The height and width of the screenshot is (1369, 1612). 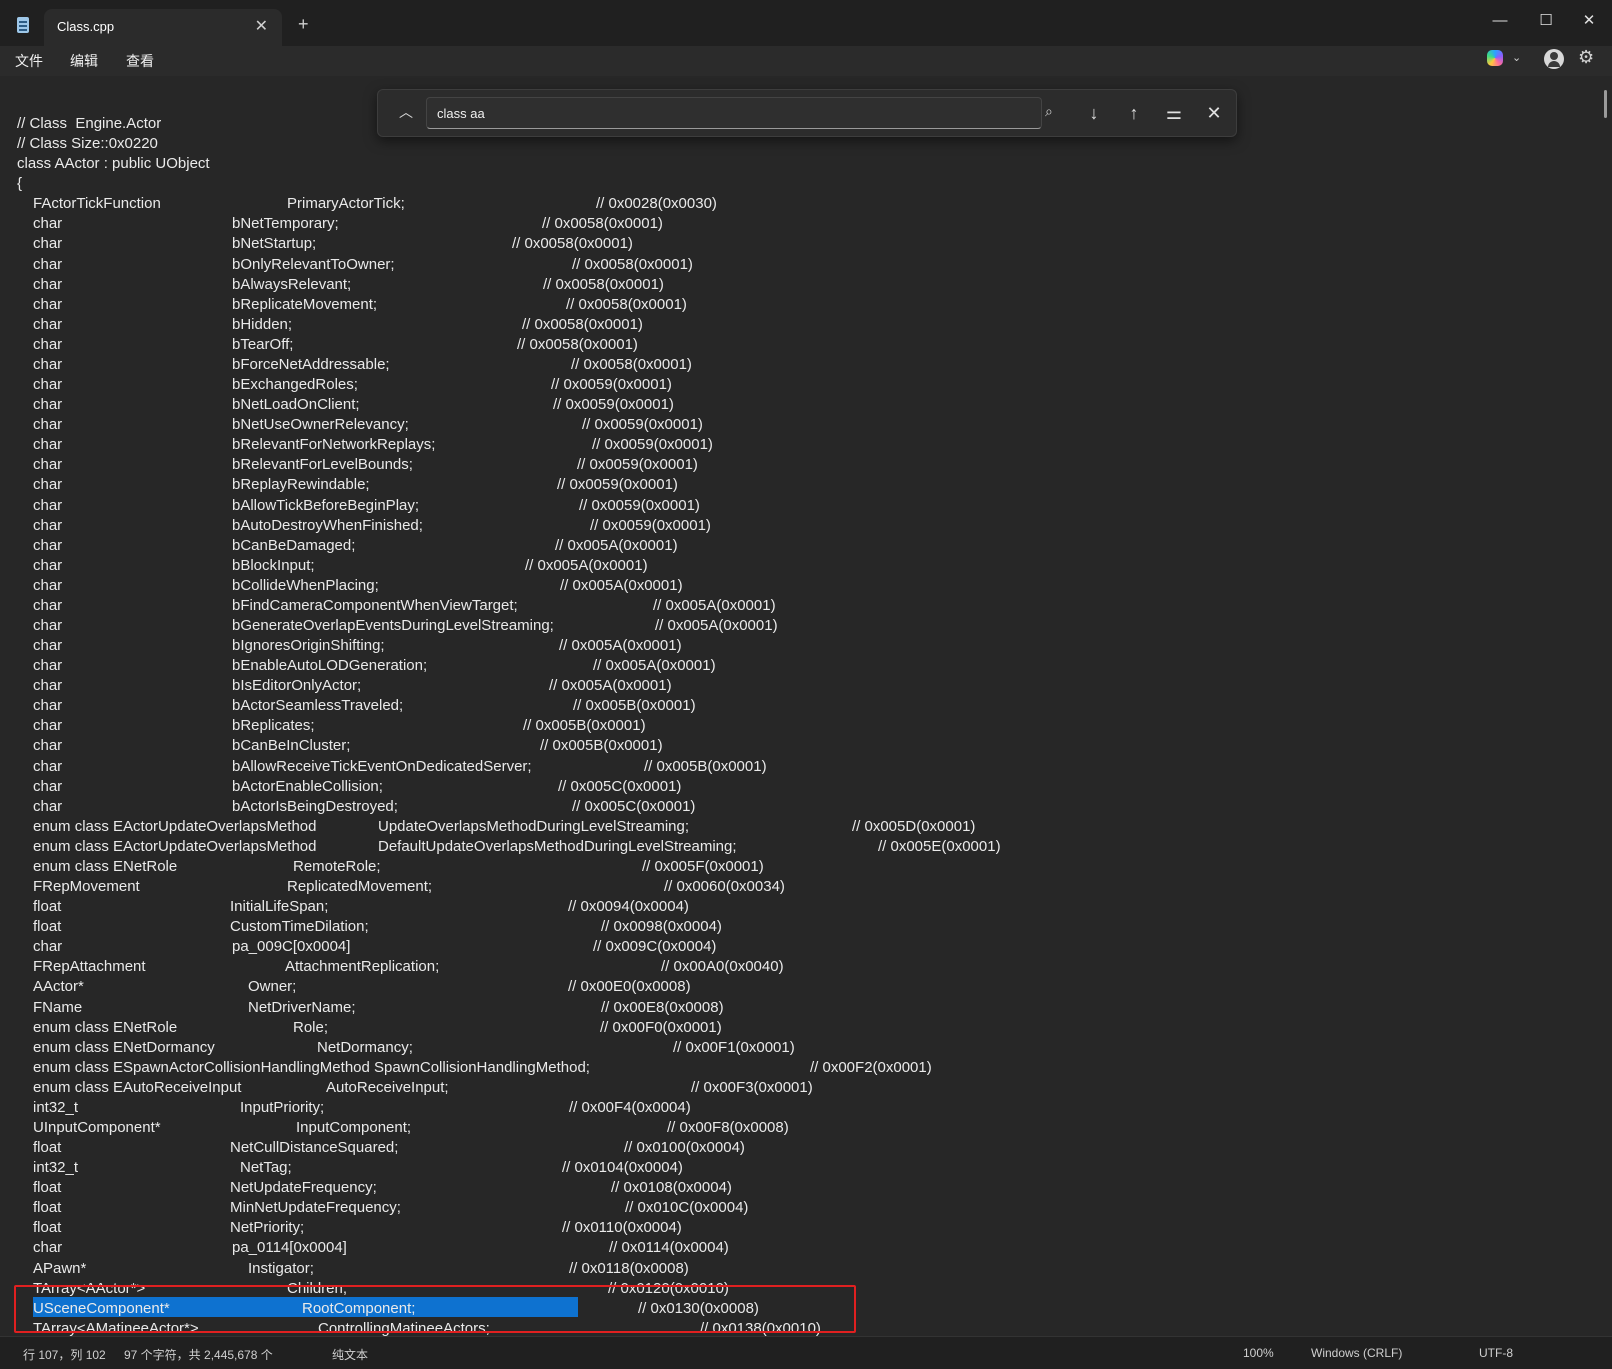 What do you see at coordinates (296, 405) in the screenshot?
I see `code-identifier: bNetLoadOnClient;` at bounding box center [296, 405].